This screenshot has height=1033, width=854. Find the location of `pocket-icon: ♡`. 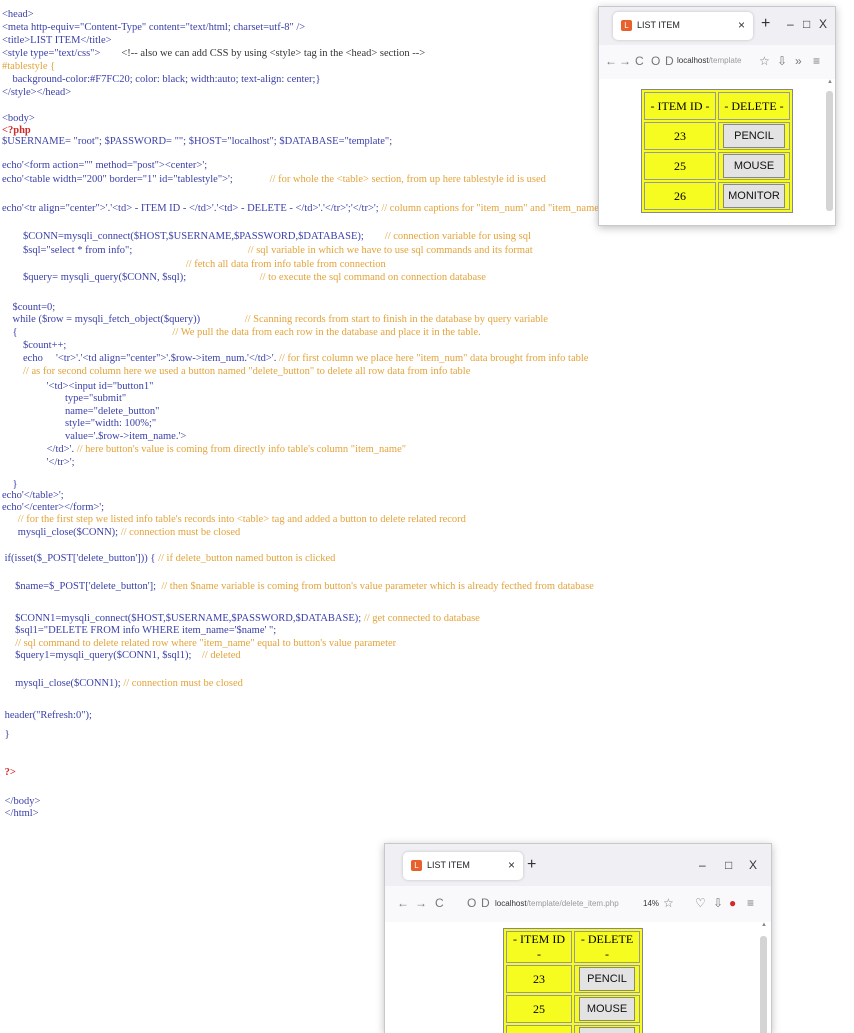

pocket-icon: ♡ is located at coordinates (700, 903).